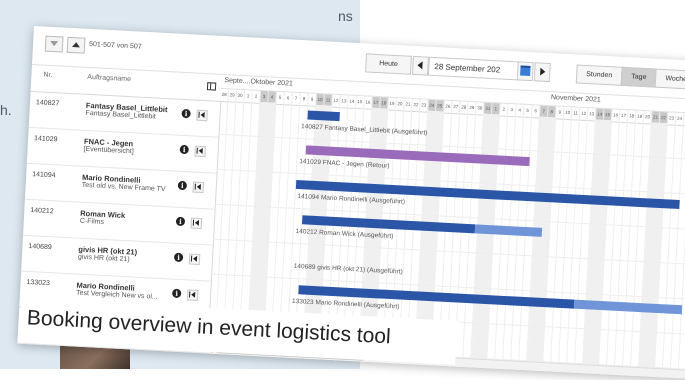 Image resolution: width=685 pixels, height=380 pixels. What do you see at coordinates (211, 86) in the screenshot?
I see `columns-toggle-icon` at bounding box center [211, 86].